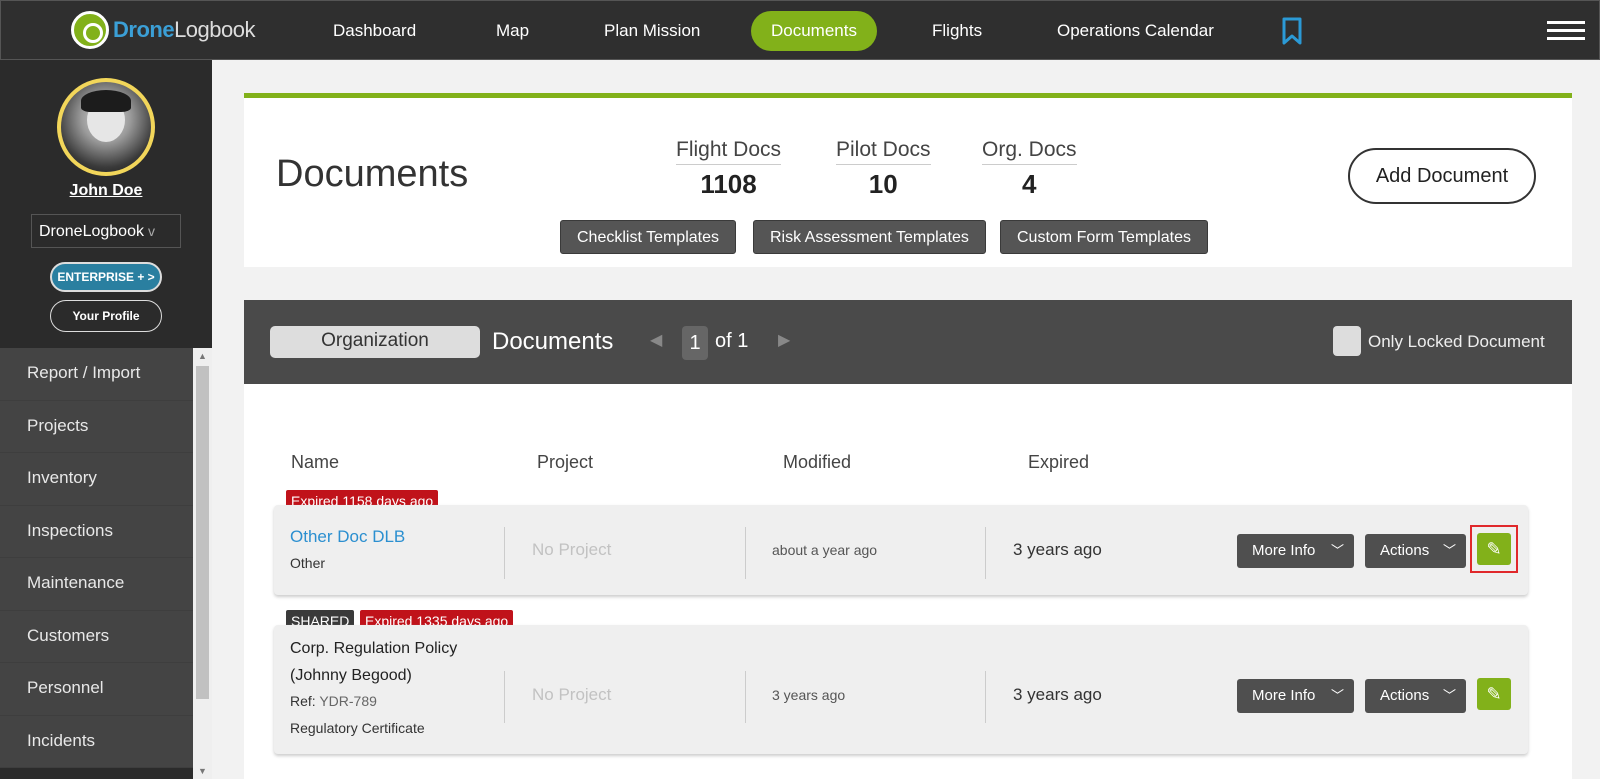 Image resolution: width=1600 pixels, height=779 pixels. I want to click on stat-label: Org. Docs, so click(1029, 151).